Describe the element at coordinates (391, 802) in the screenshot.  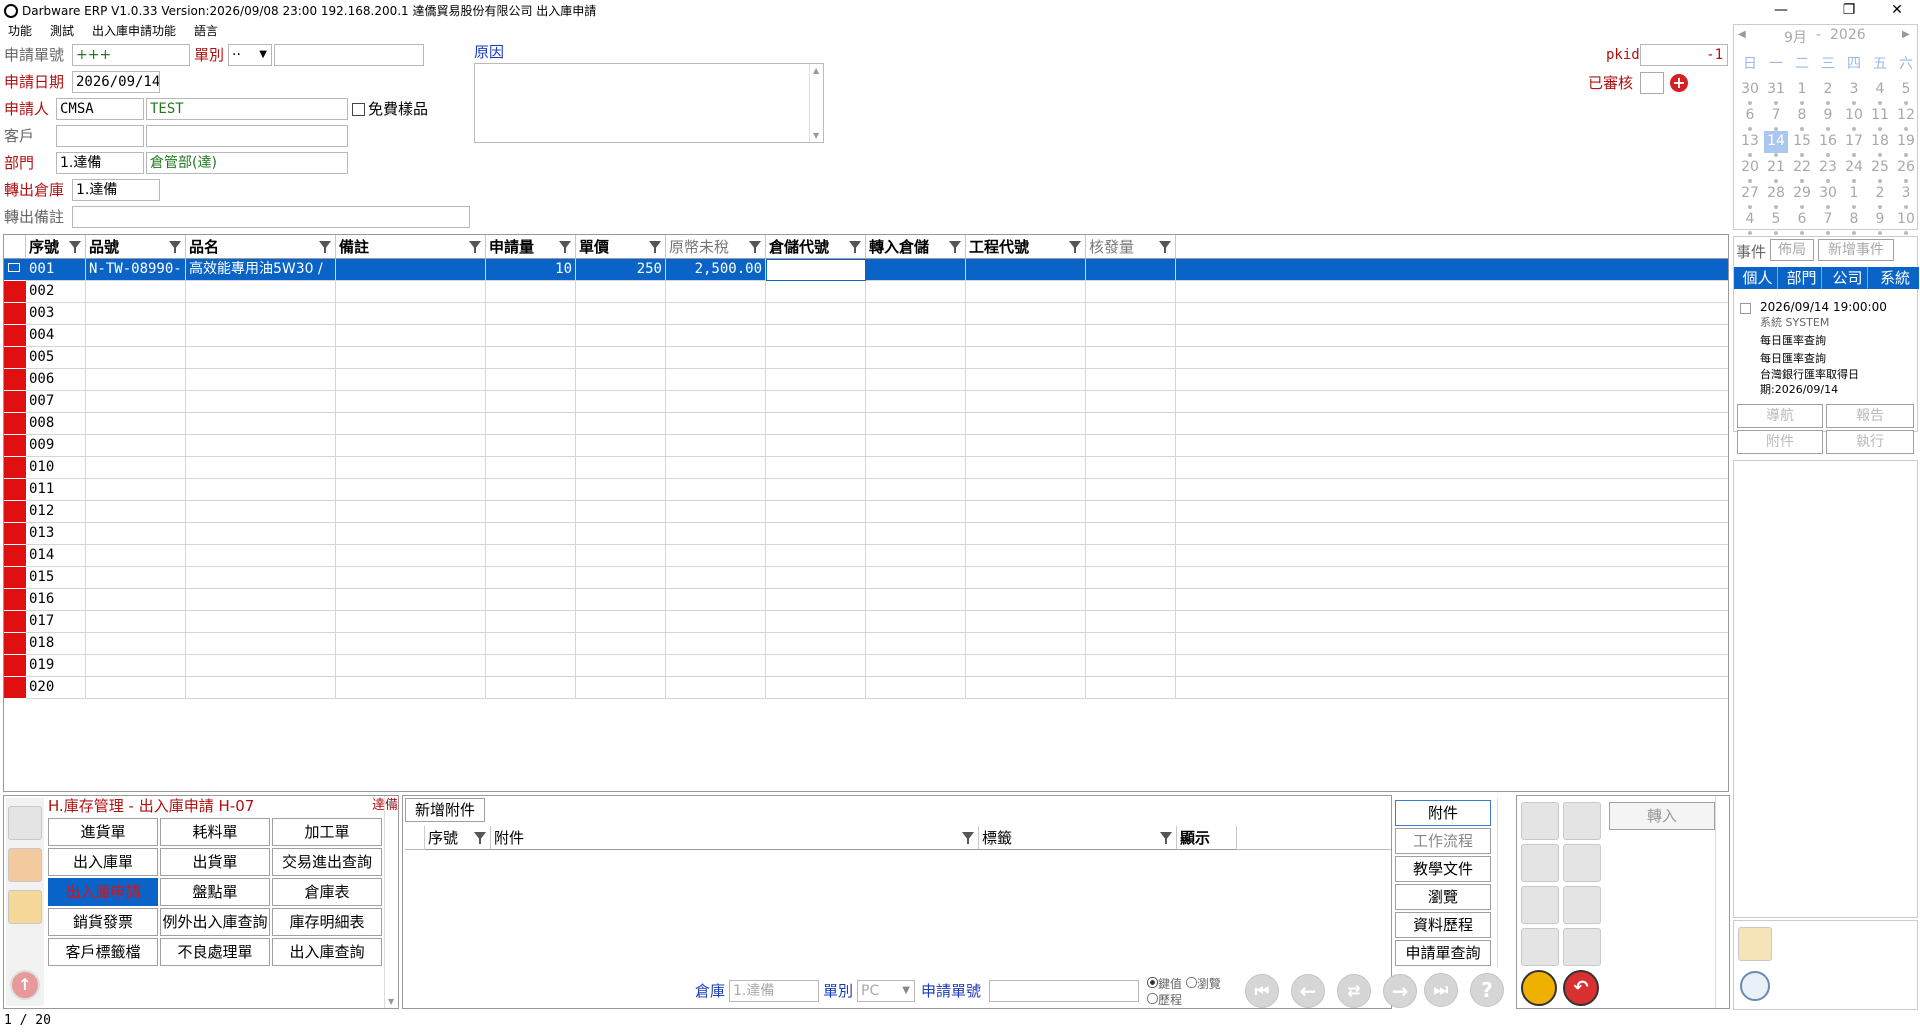
I see `scroll-up-icon: ▲` at that location.